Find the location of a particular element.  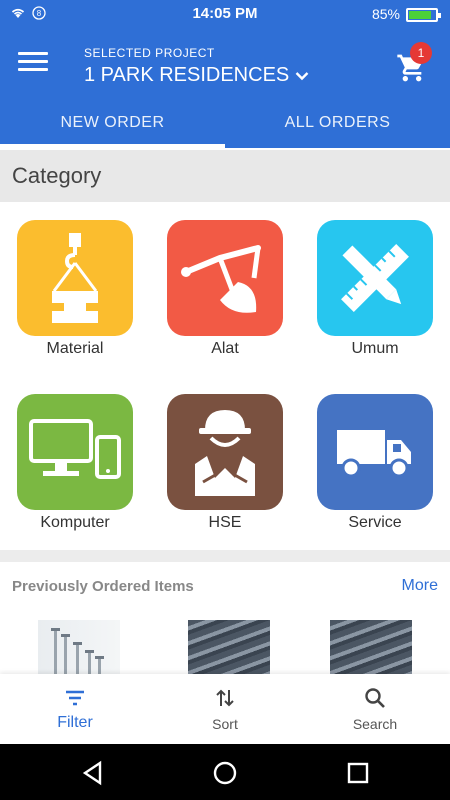

order-tabs: NEW ORDER ALL ORDERS is located at coordinates (225, 128).